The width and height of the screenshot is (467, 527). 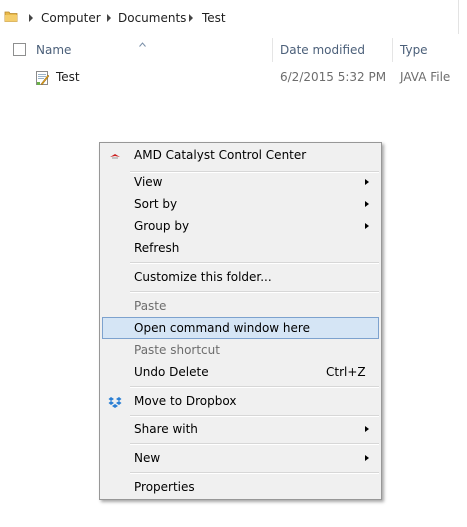 I want to click on menu-item-open-command-window: Open command window here, so click(x=240, y=328).